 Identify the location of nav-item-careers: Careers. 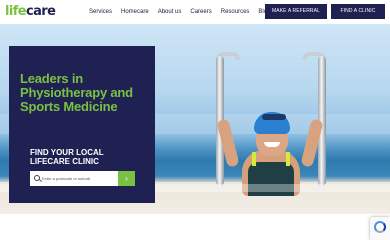
(200, 12).